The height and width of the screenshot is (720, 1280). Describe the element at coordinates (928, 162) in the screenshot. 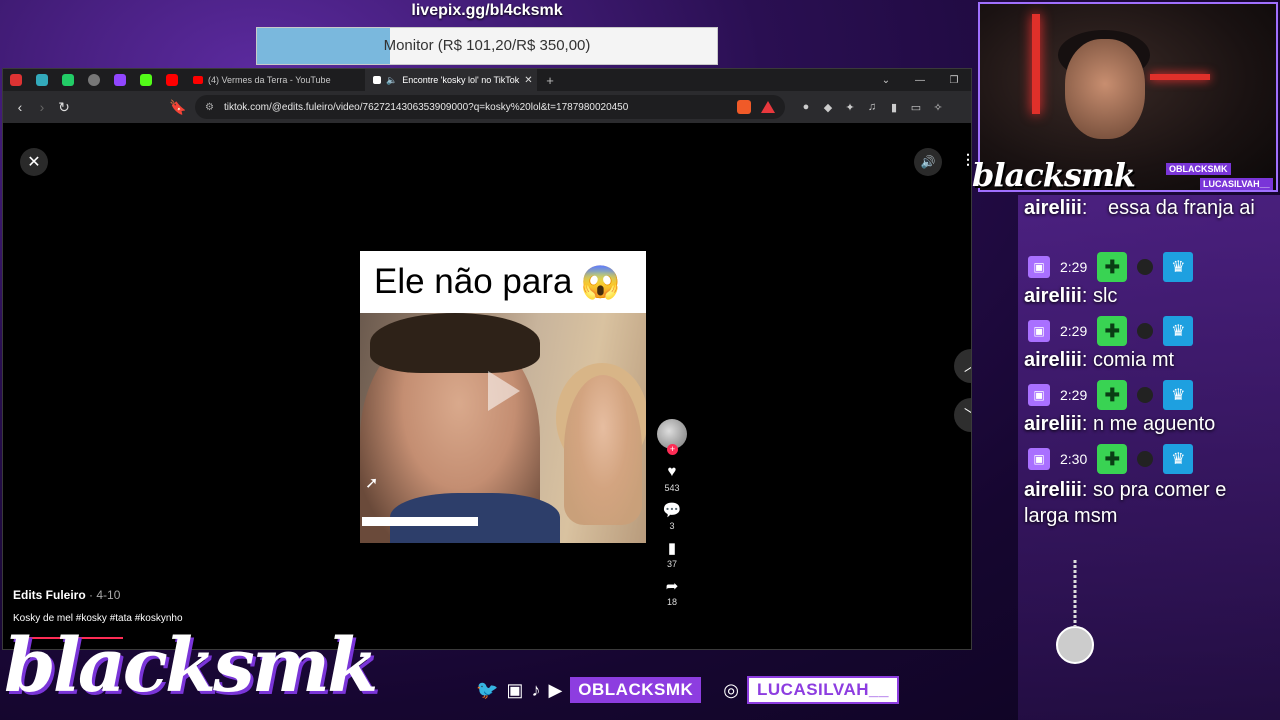

I see `volume-button: 🔊` at that location.